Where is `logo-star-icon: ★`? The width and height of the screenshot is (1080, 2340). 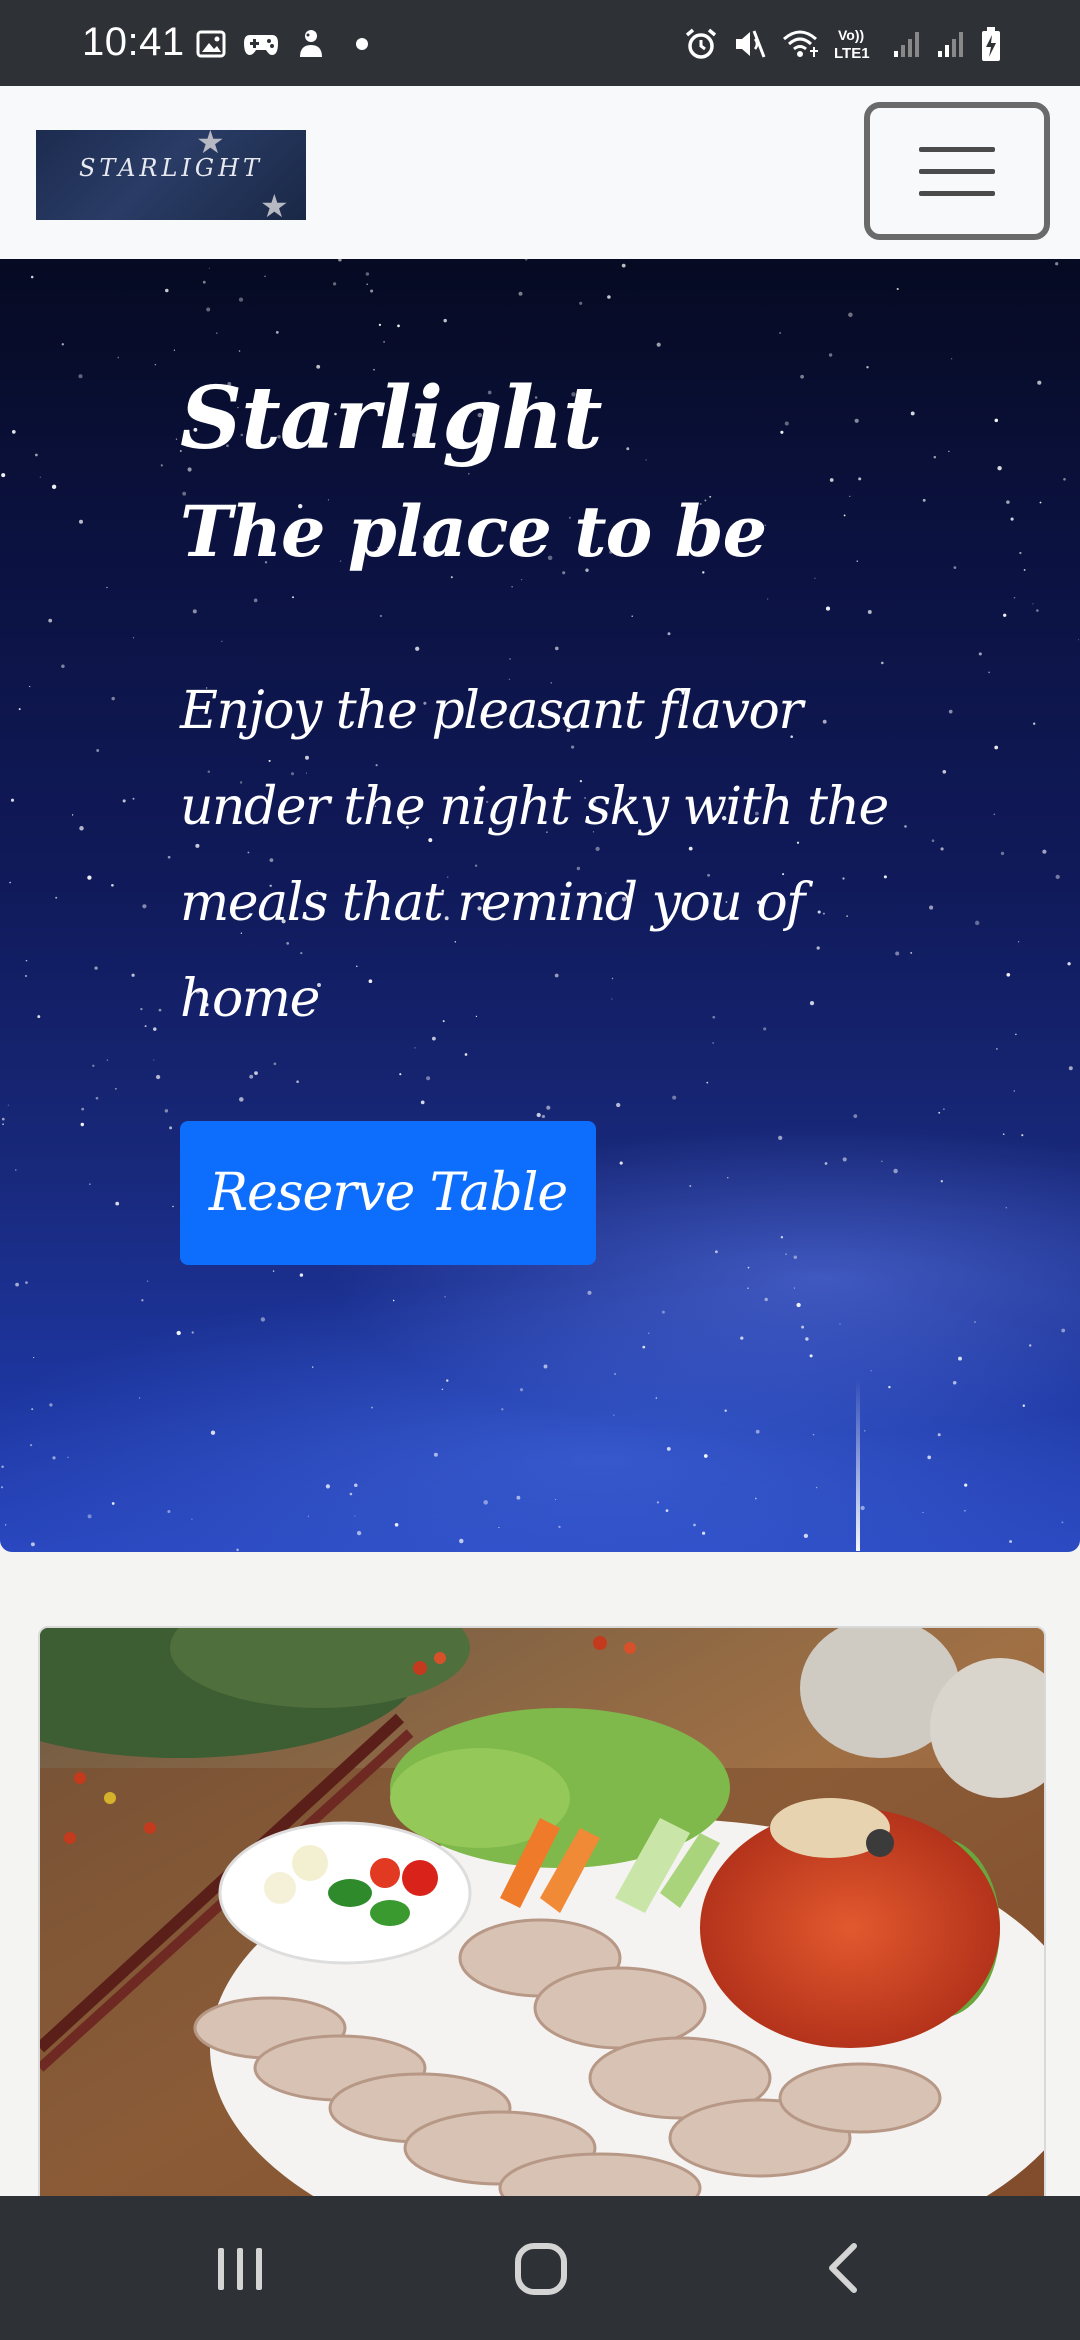 logo-star-icon: ★ is located at coordinates (274, 203).